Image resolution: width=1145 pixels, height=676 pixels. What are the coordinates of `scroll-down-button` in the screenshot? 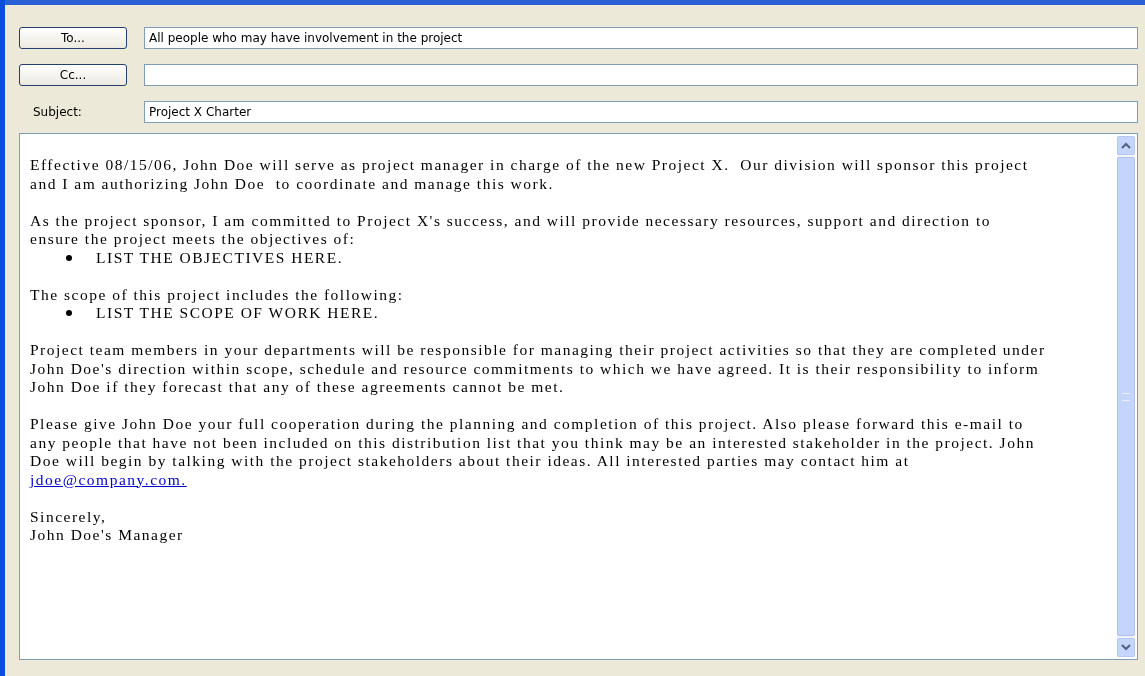 It's located at (1126, 647).